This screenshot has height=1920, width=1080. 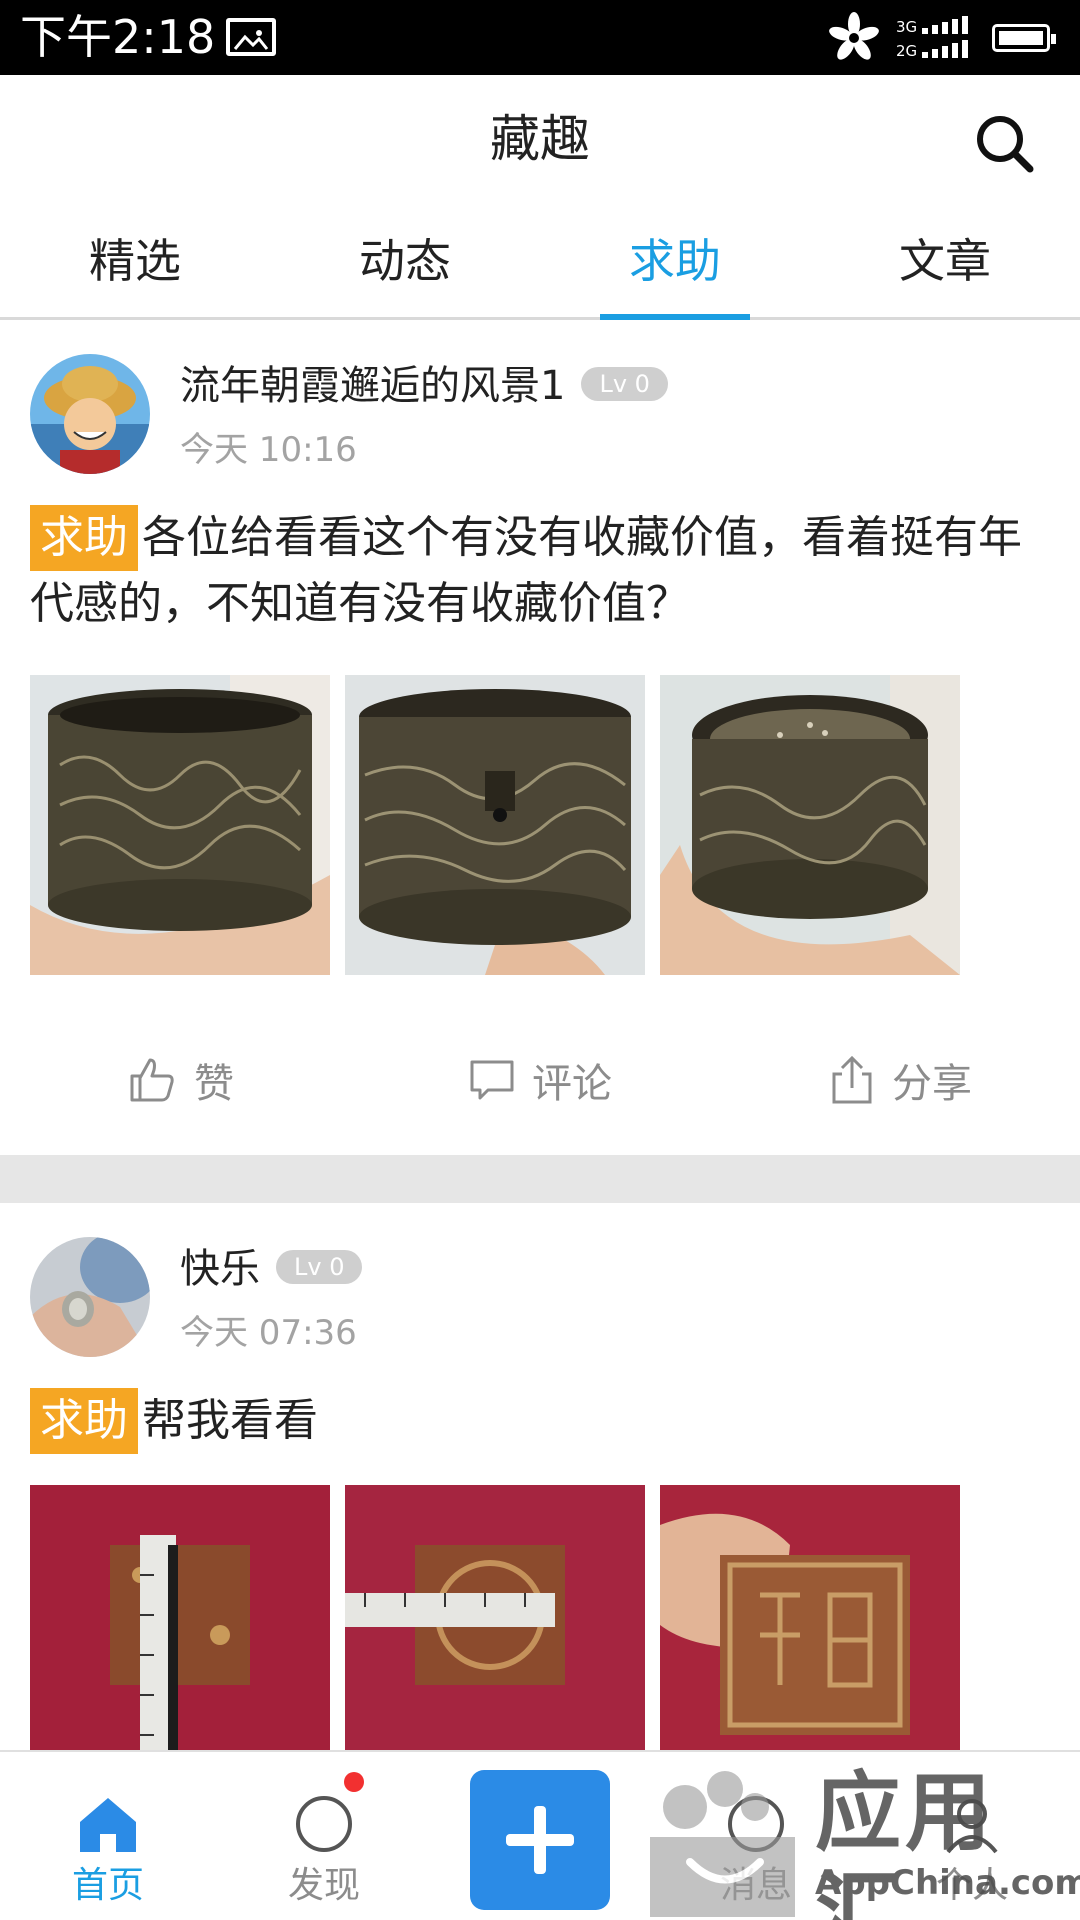 What do you see at coordinates (135, 266) in the screenshot?
I see `tab-featured: 精选` at bounding box center [135, 266].